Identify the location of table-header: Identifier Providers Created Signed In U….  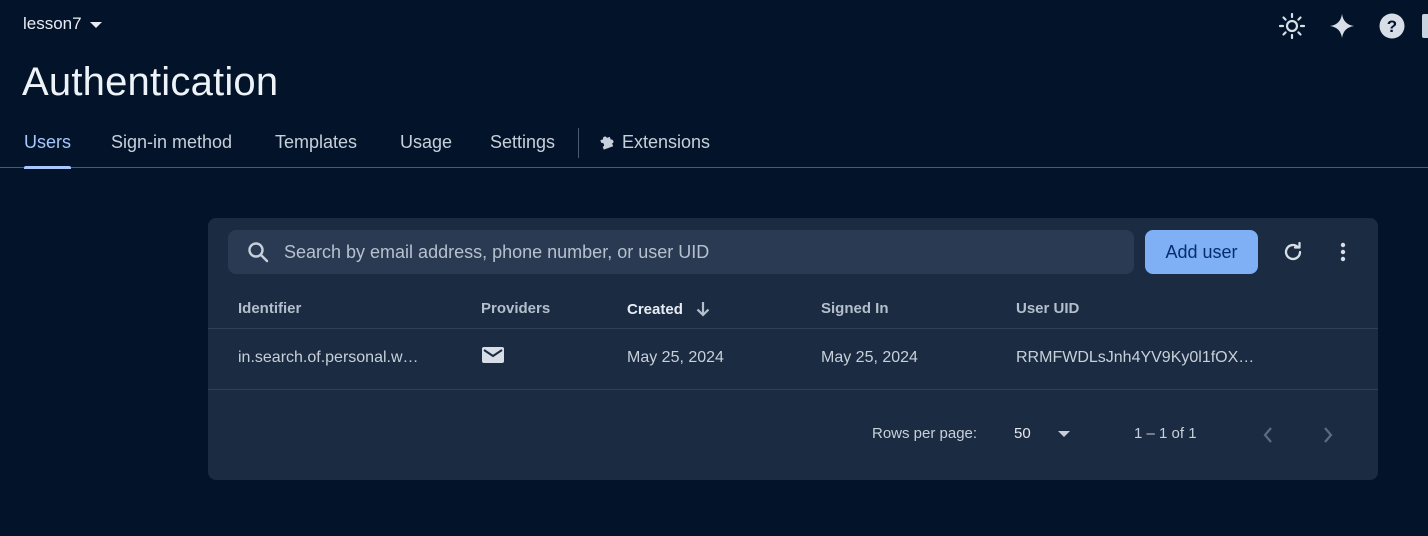
(793, 309).